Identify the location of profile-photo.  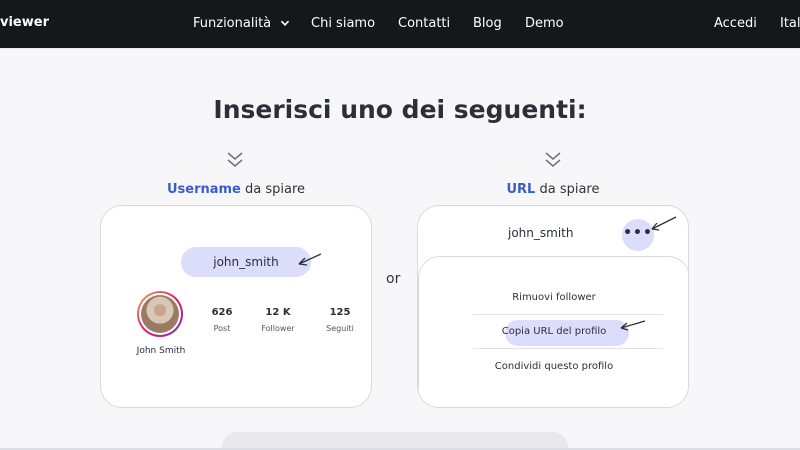
(160, 314).